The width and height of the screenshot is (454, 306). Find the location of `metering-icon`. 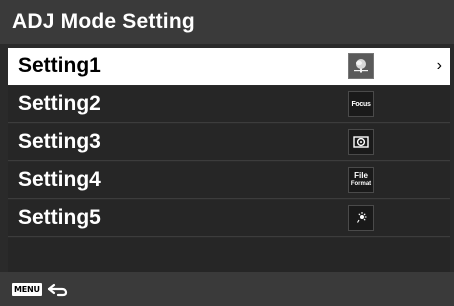

metering-icon is located at coordinates (361, 142).